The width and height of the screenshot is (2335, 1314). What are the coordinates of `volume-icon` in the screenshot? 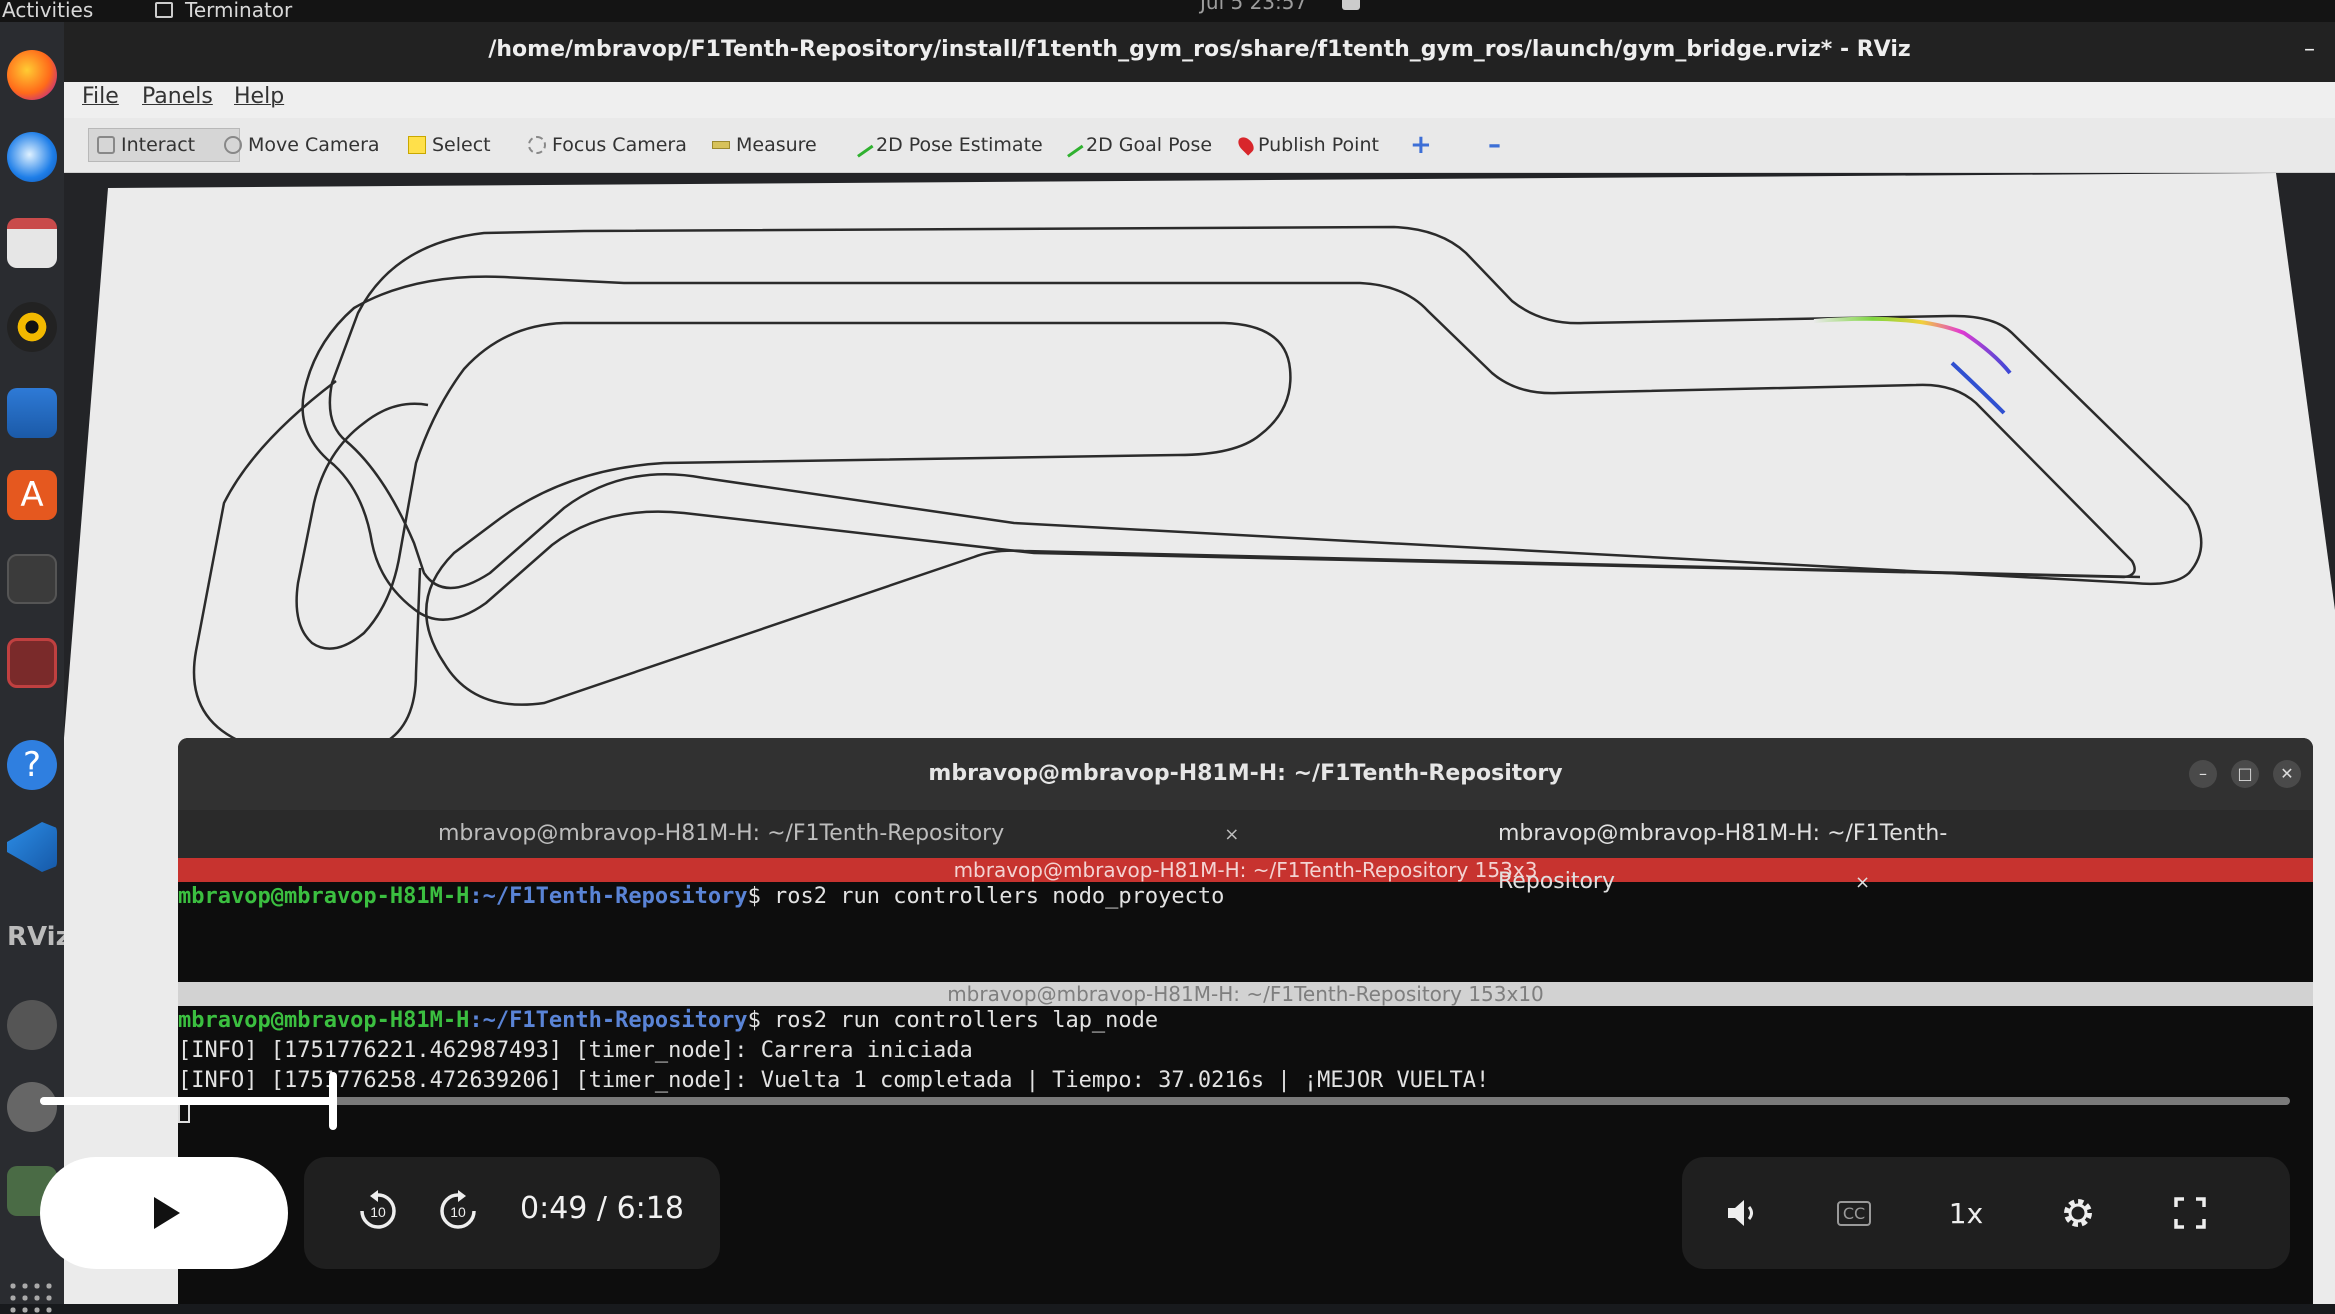 It's located at (1740, 1213).